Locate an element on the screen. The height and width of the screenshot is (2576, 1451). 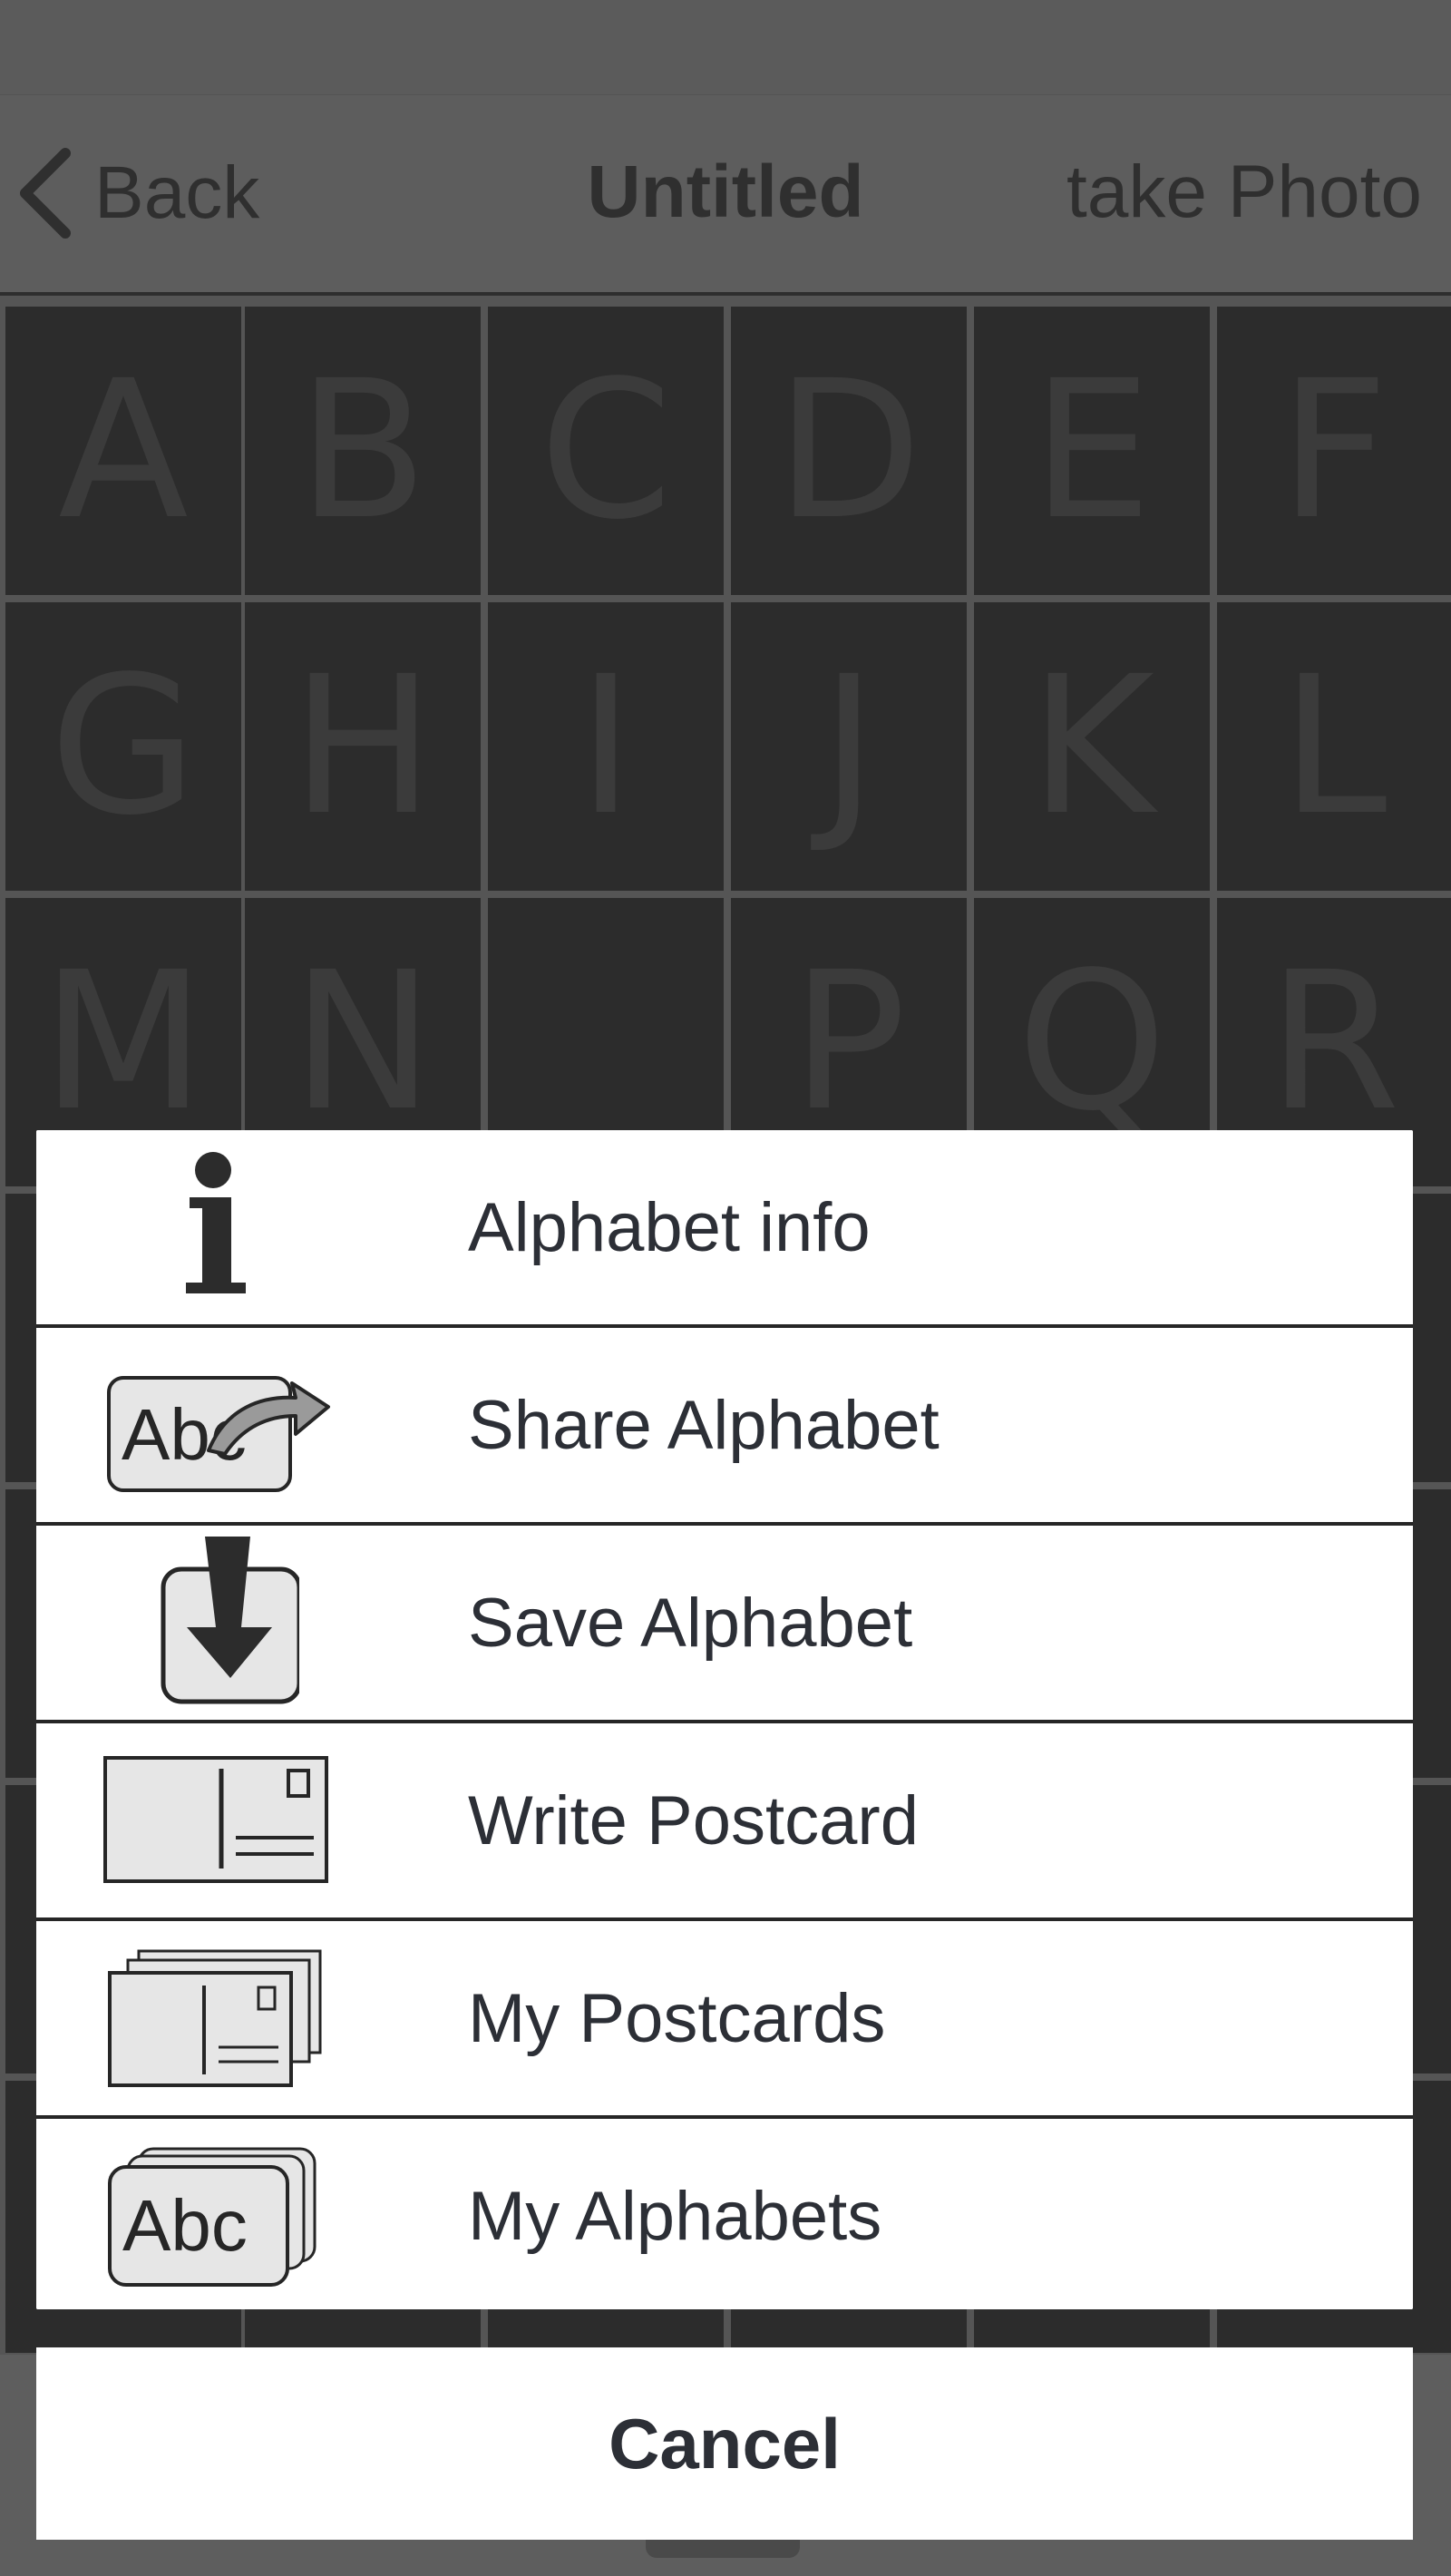
postcard-icon is located at coordinates (218, 1820).